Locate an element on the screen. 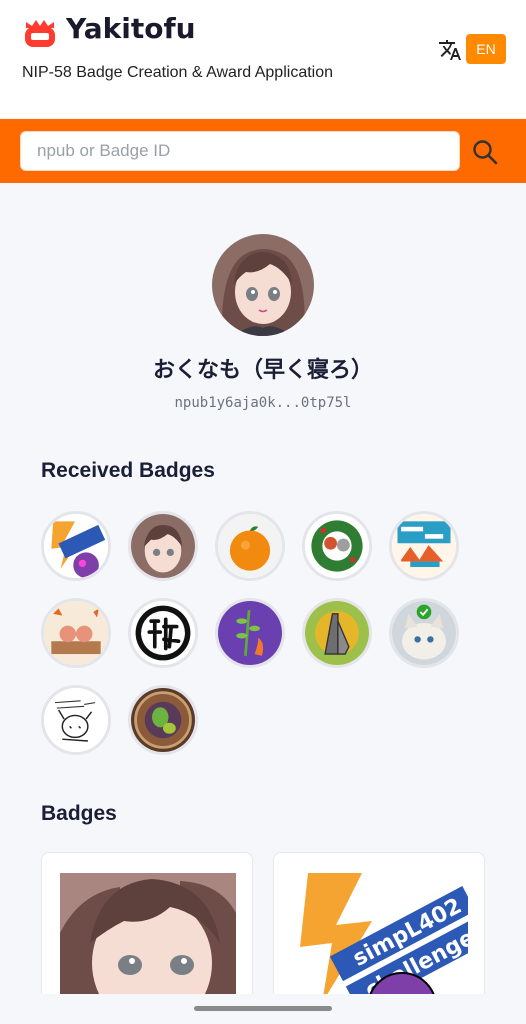 This screenshot has width=526, height=1024. simpl-402-challenge-card-icon: simpL402 challenge is located at coordinates (380, 942).